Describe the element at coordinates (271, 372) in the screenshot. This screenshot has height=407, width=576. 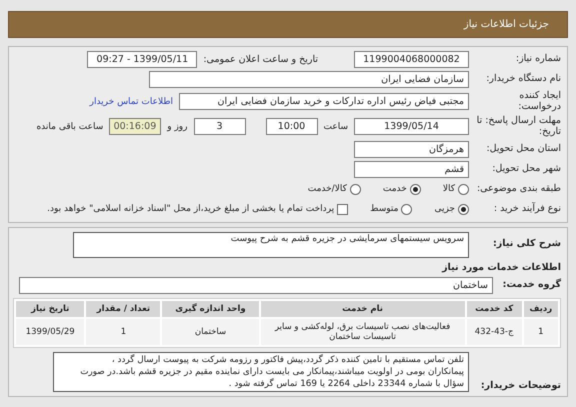
I see `note-line: پیمانکاران بومی در اولویت میباشند،پیمانکار می بایست دارای نماینده مقیم در جزیره قشم باشد.در صورت` at that location.